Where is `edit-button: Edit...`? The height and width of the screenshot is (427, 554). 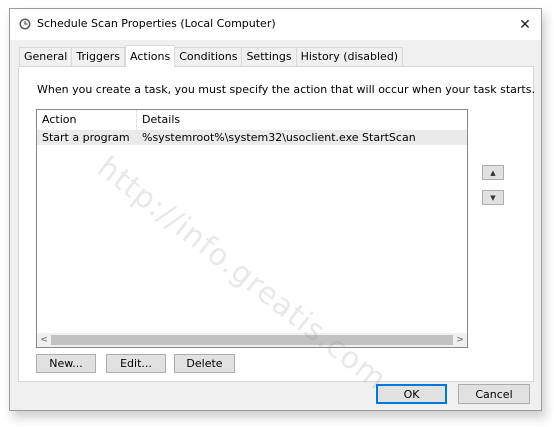
edit-button: Edit... is located at coordinates (136, 363).